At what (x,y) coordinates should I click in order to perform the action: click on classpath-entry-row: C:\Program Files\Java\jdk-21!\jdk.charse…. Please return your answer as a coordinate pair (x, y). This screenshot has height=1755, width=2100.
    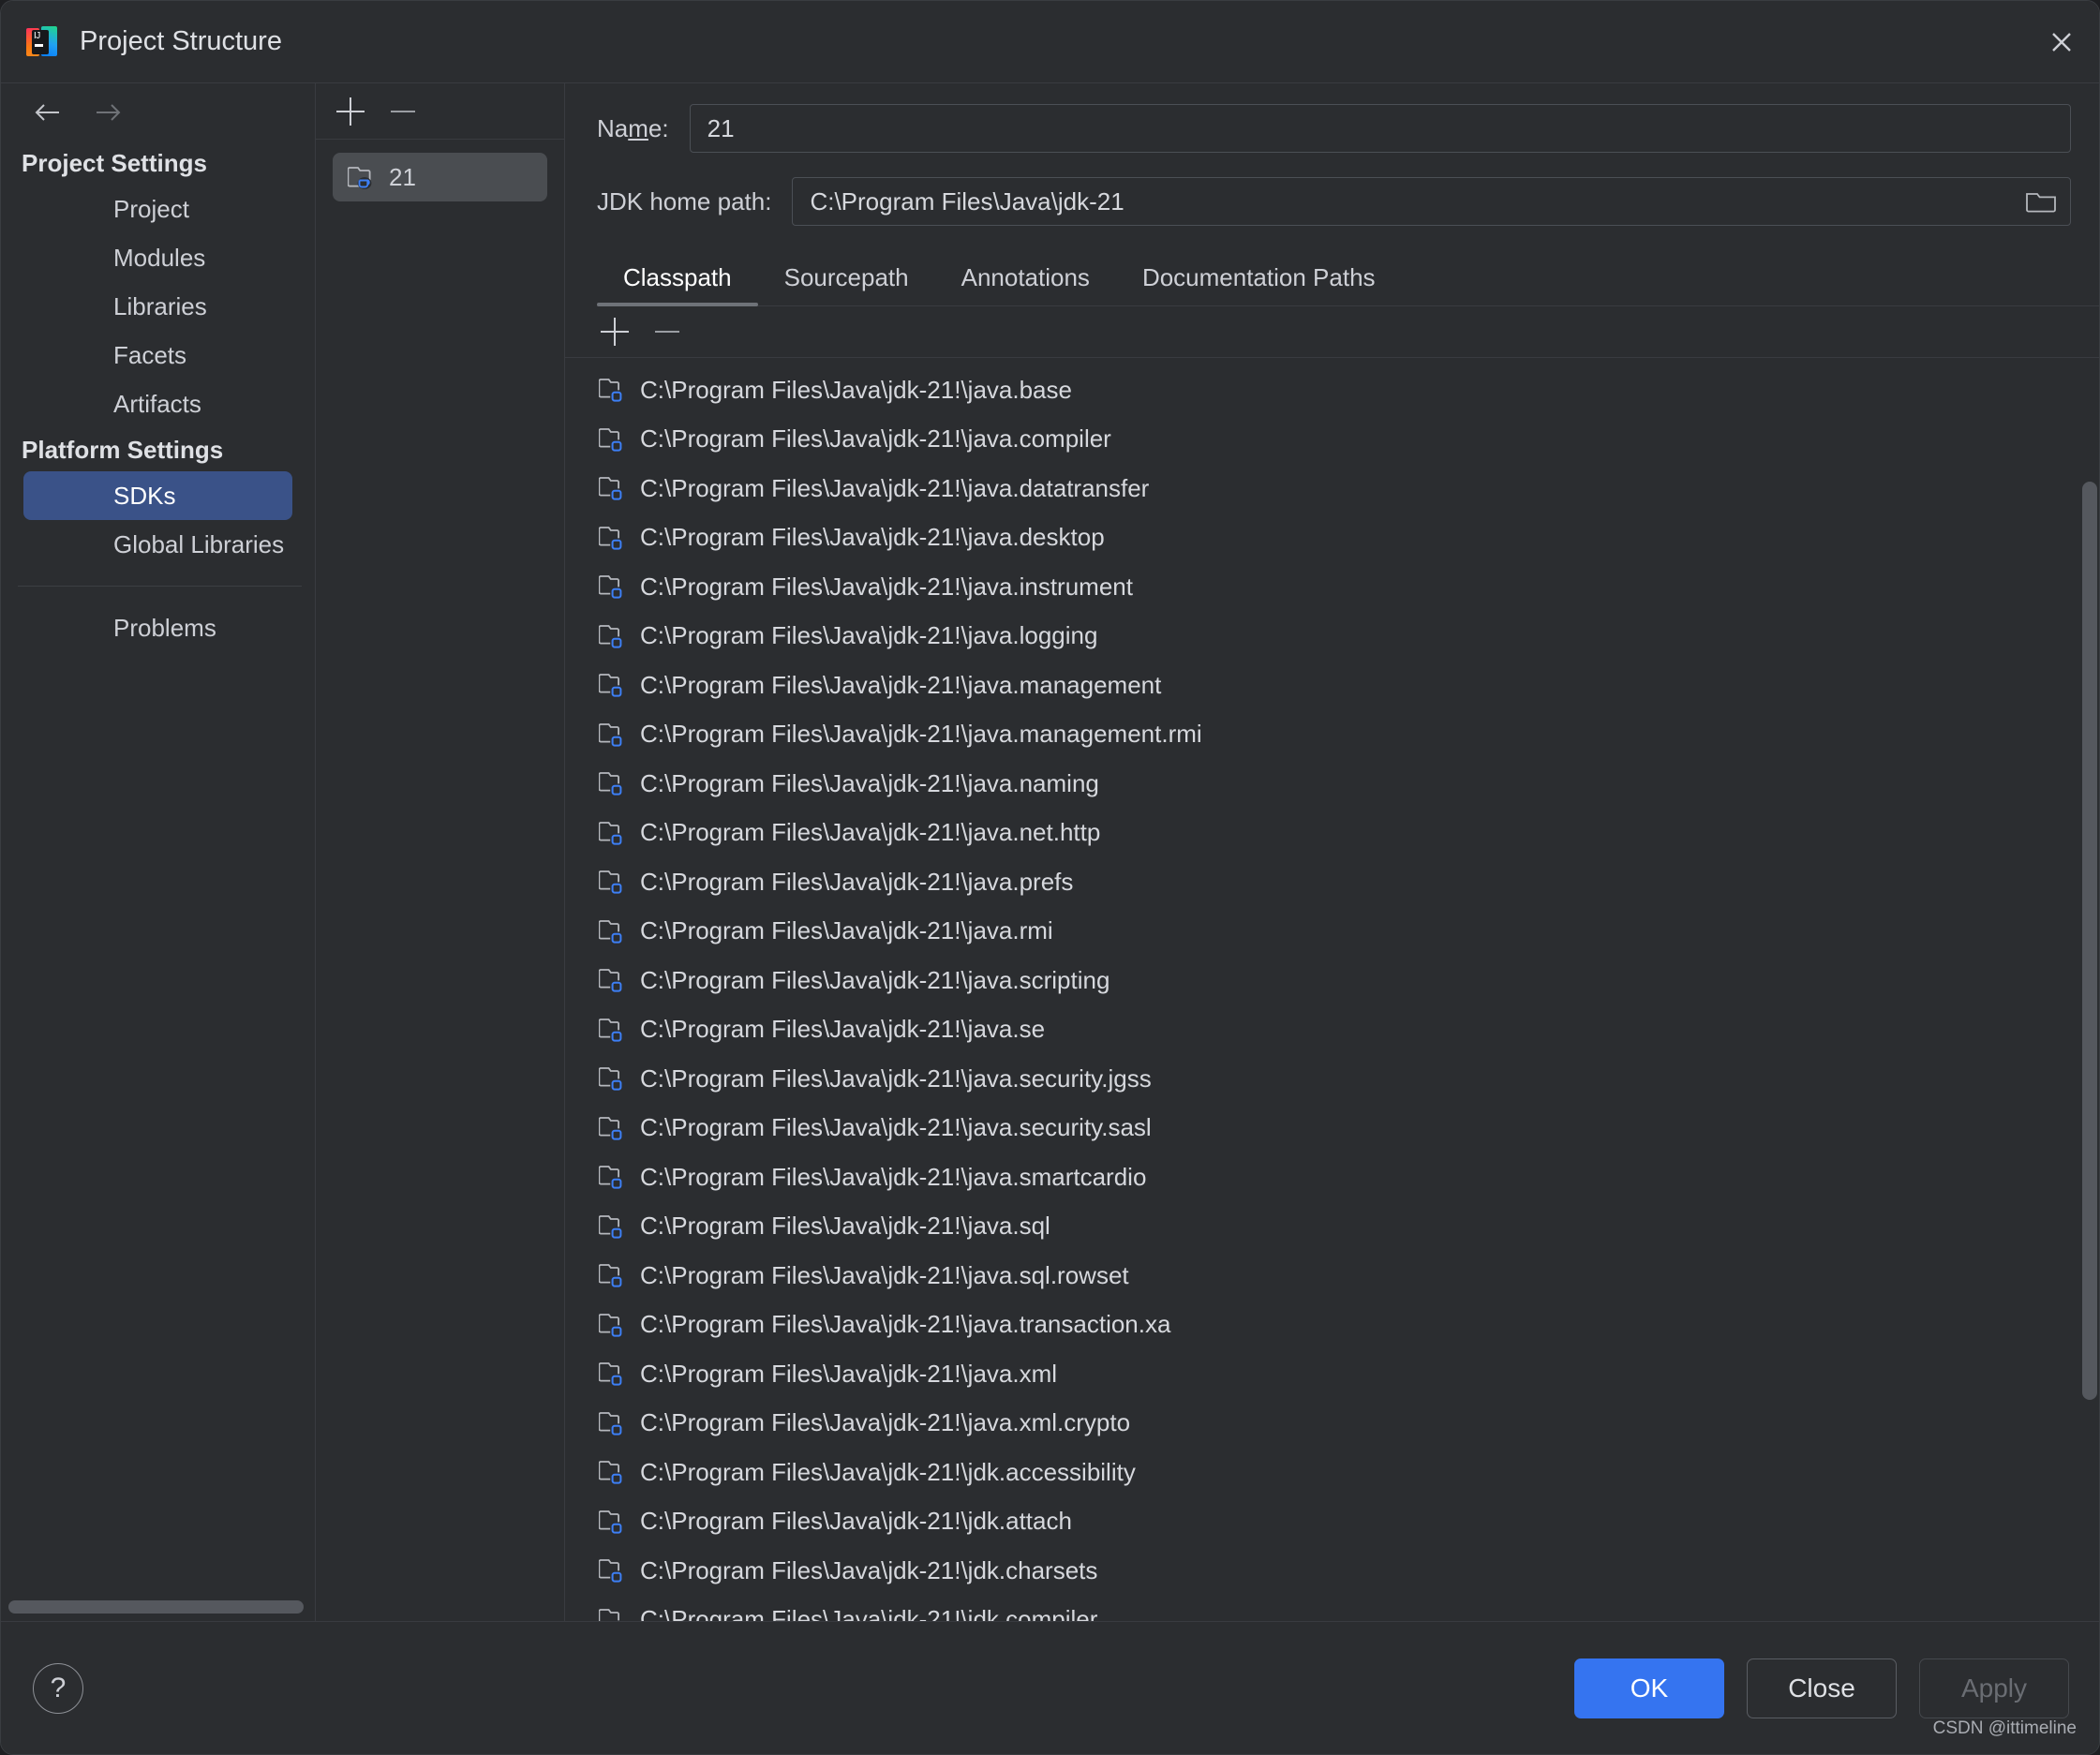
    Looking at the image, I should click on (1332, 1571).